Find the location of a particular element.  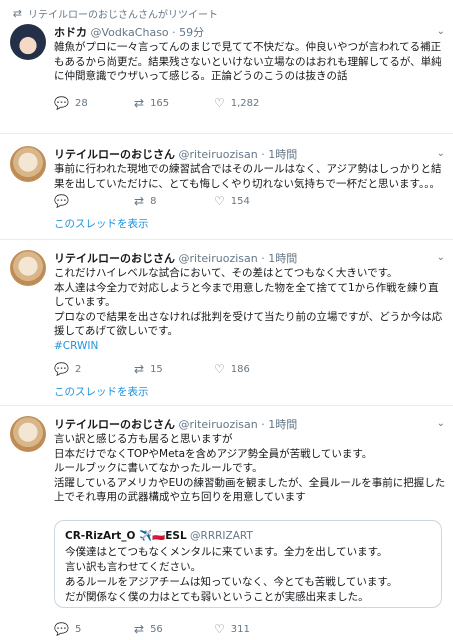

like-button: ♡ 154 is located at coordinates (254, 201).